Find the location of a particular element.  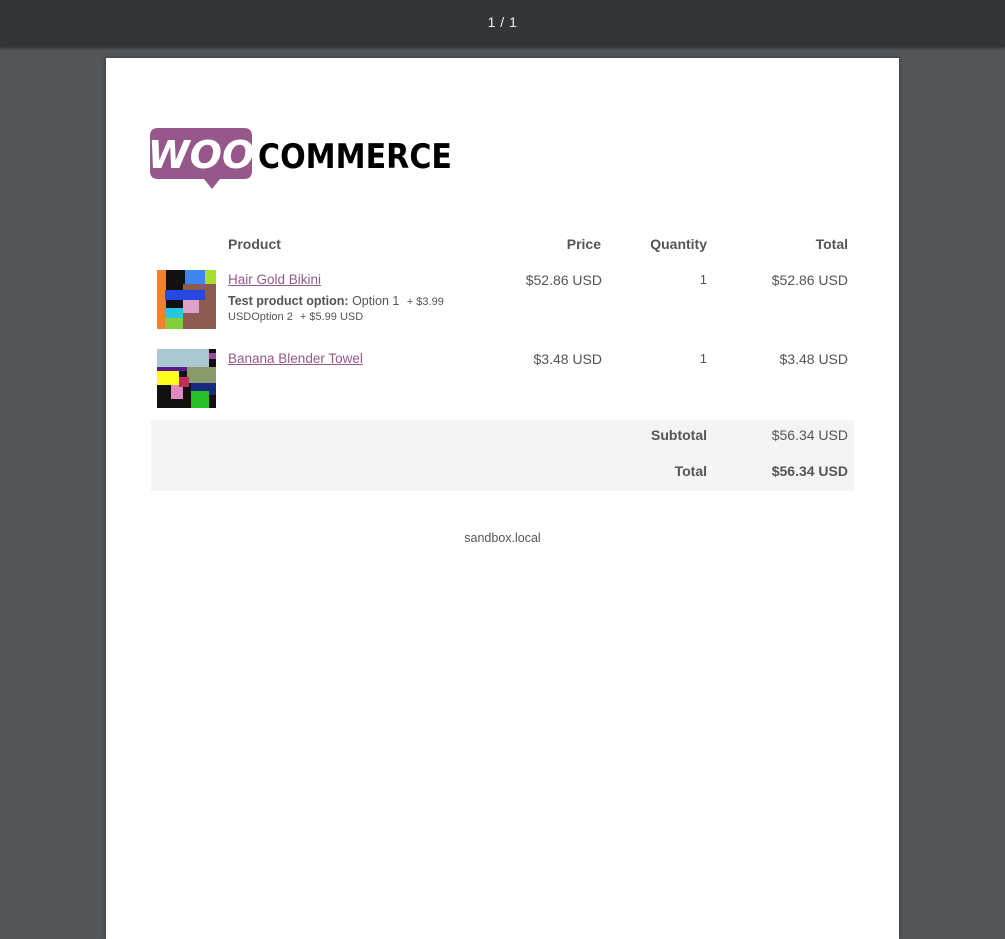

column-header-total: Total is located at coordinates (831, 244).